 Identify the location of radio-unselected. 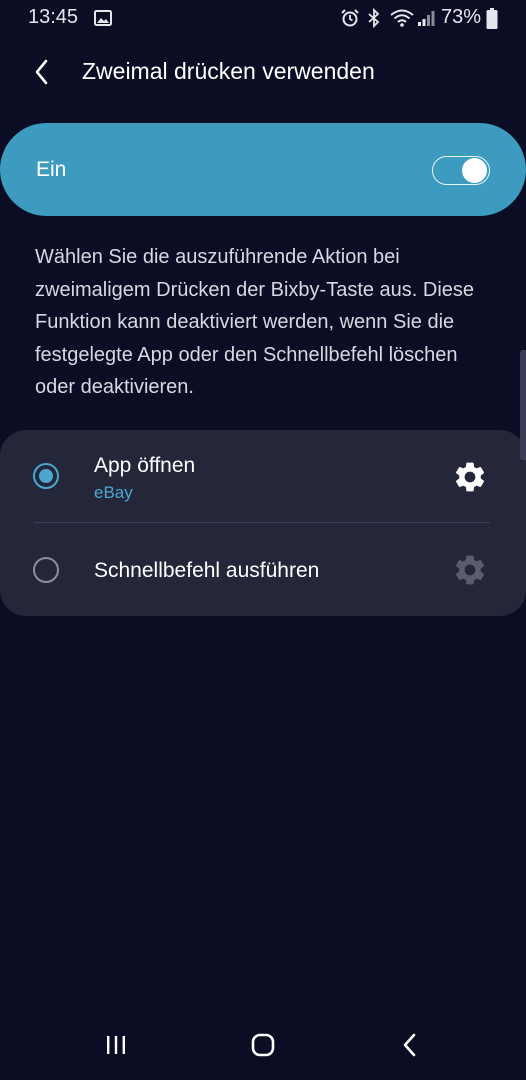
(46, 570).